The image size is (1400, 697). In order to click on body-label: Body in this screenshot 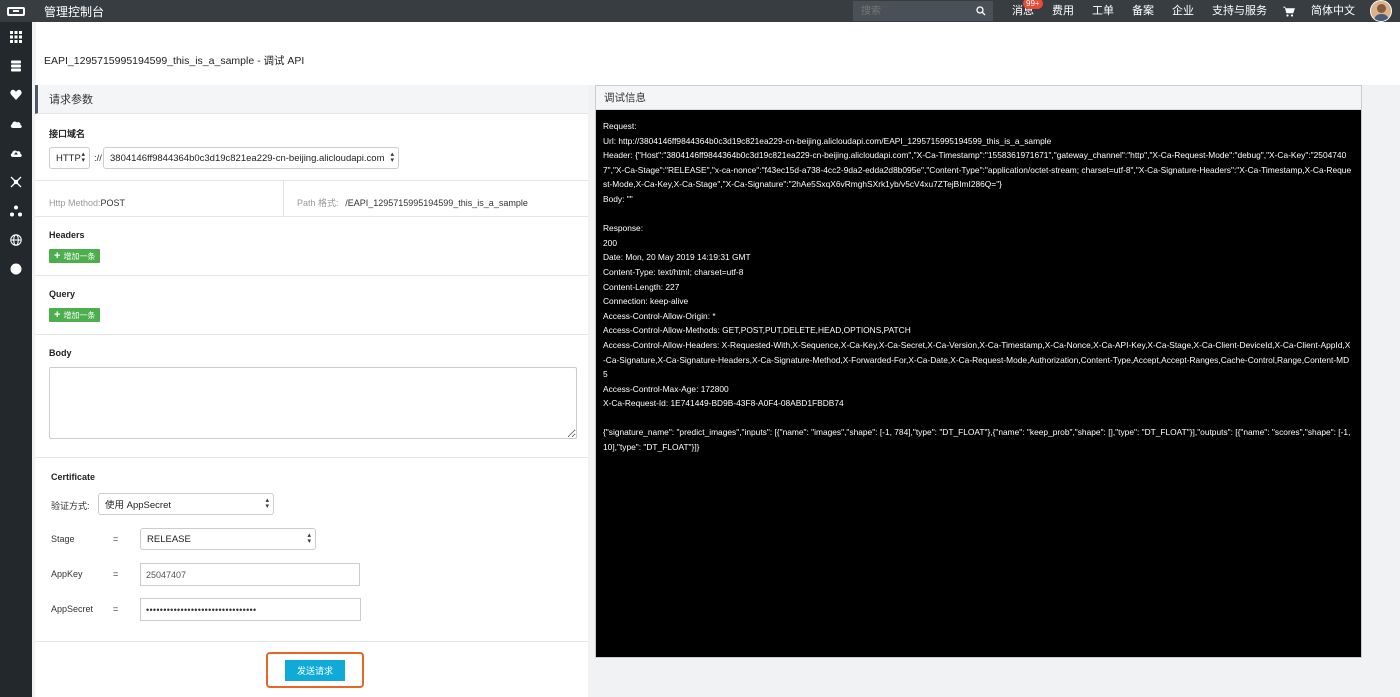, I will do `click(60, 353)`.